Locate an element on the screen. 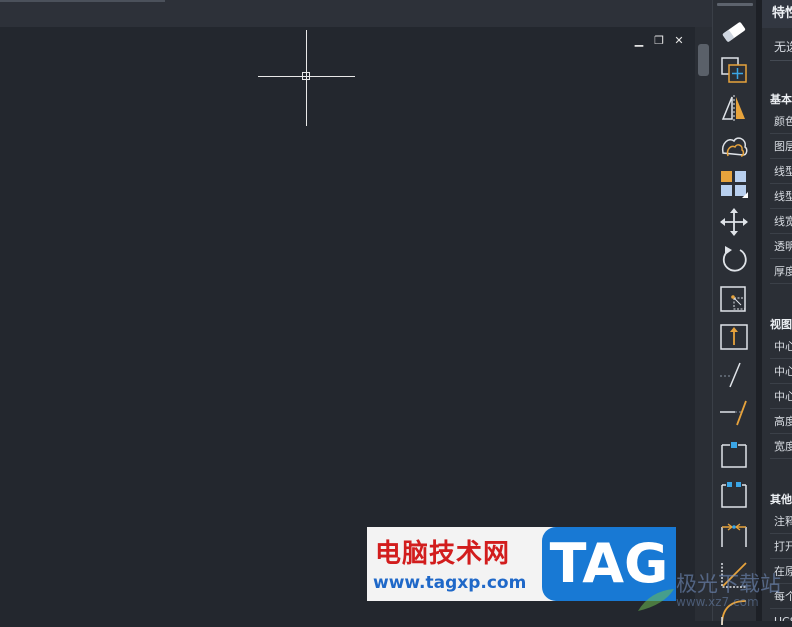  crosshair-pickbox is located at coordinates (306, 76).